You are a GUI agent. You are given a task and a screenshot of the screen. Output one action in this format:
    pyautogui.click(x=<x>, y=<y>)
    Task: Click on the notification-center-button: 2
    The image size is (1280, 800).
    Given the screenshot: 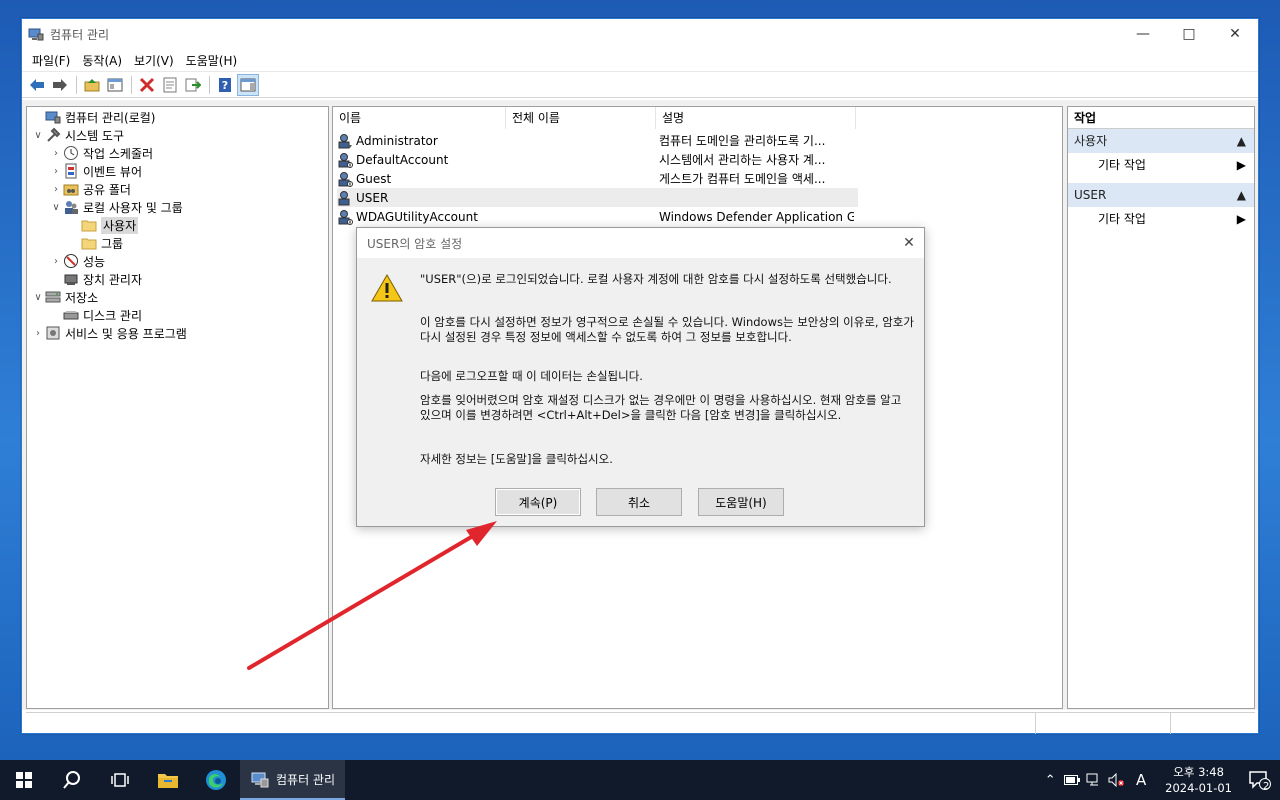 What is the action you would take?
    pyautogui.click(x=1260, y=781)
    